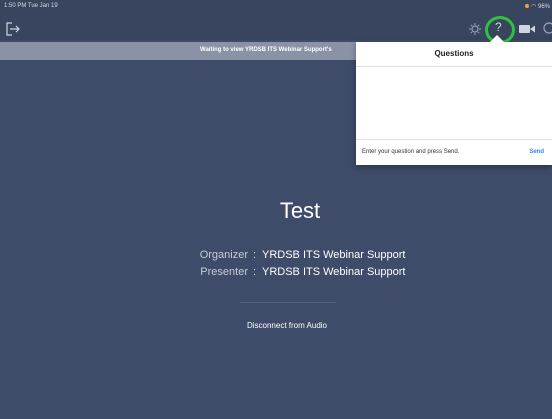  I want to click on orange-dot-icon, so click(527, 6).